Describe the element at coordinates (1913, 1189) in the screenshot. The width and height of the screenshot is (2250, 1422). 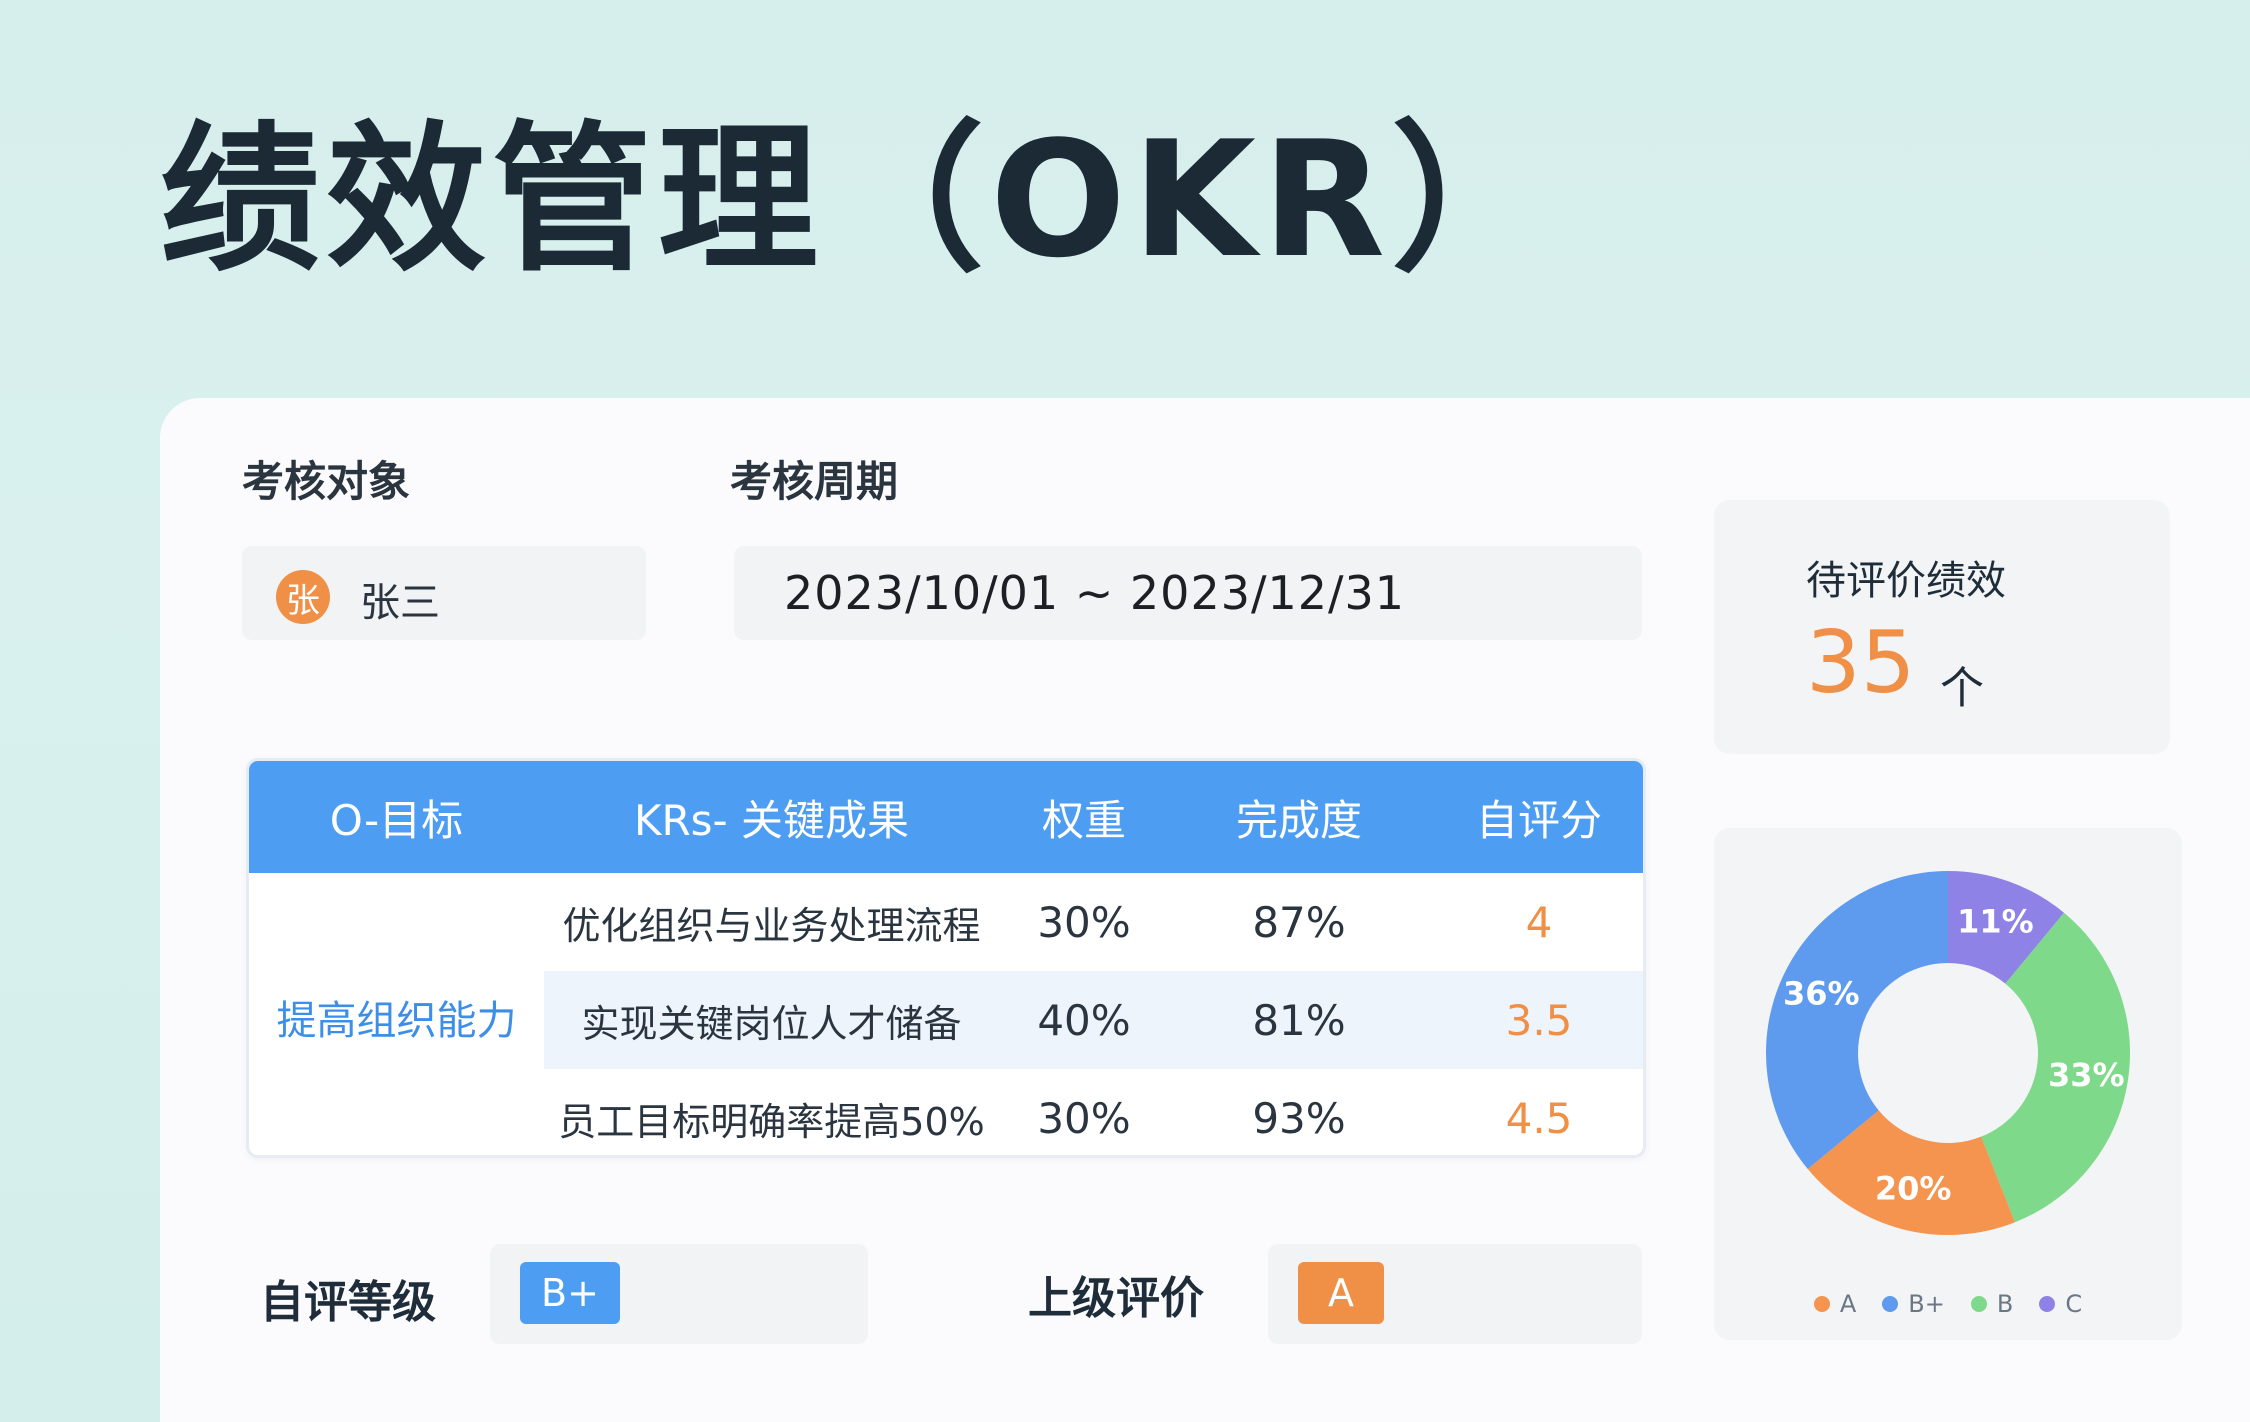
I see `donut-label-a: 20%` at that location.